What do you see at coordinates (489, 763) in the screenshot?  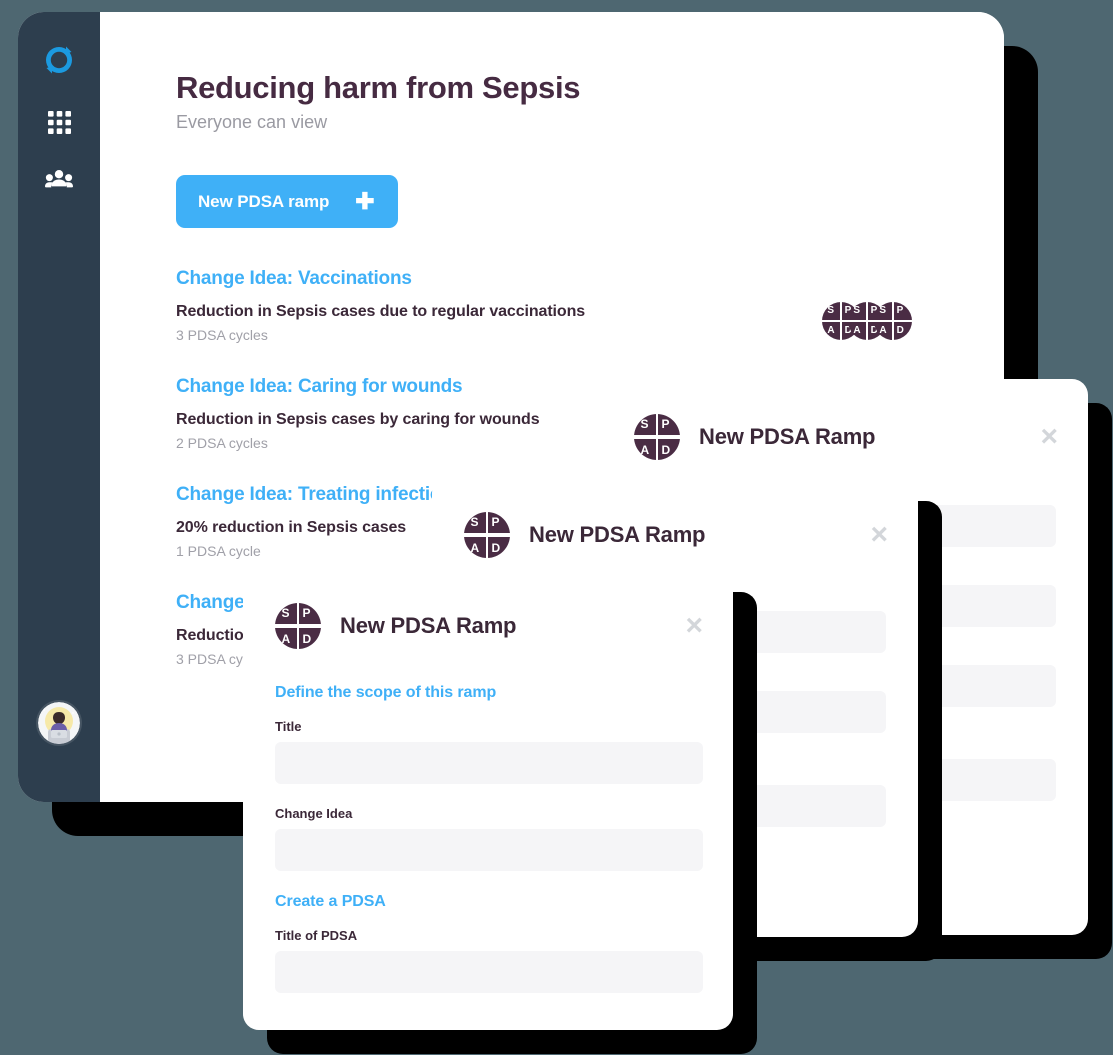 I see `title-input` at bounding box center [489, 763].